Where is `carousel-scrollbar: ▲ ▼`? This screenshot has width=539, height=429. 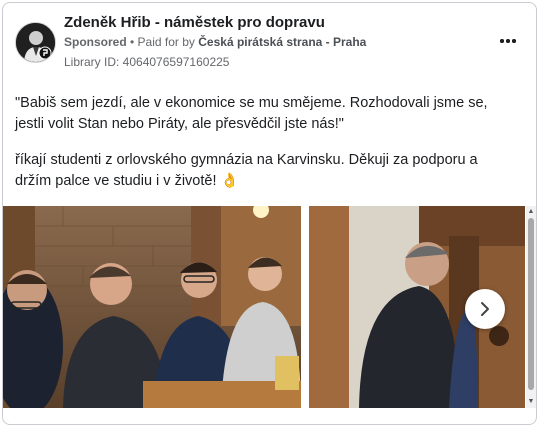
carousel-scrollbar: ▲ ▼ is located at coordinates (531, 307).